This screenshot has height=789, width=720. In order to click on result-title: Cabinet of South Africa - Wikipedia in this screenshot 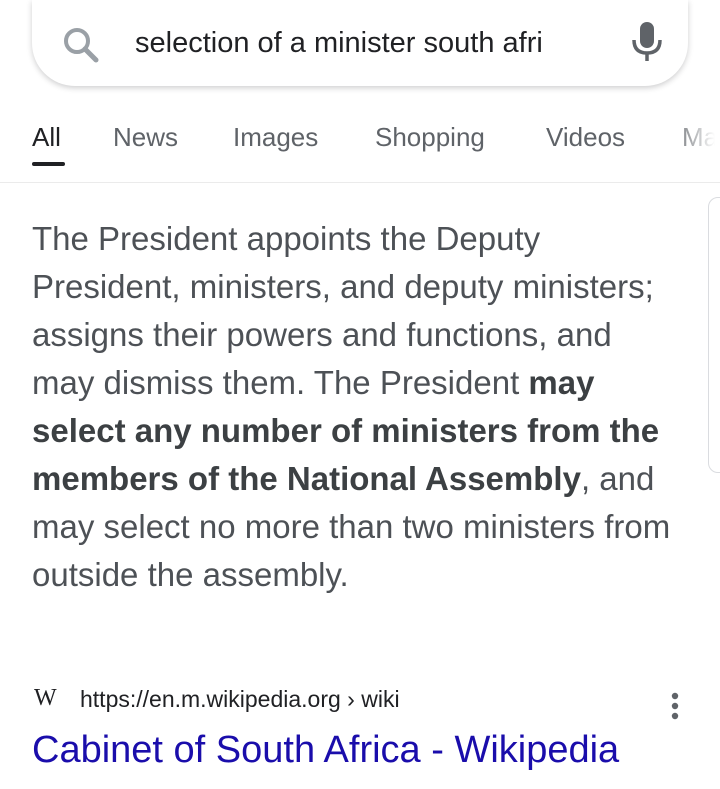, I will do `click(325, 750)`.